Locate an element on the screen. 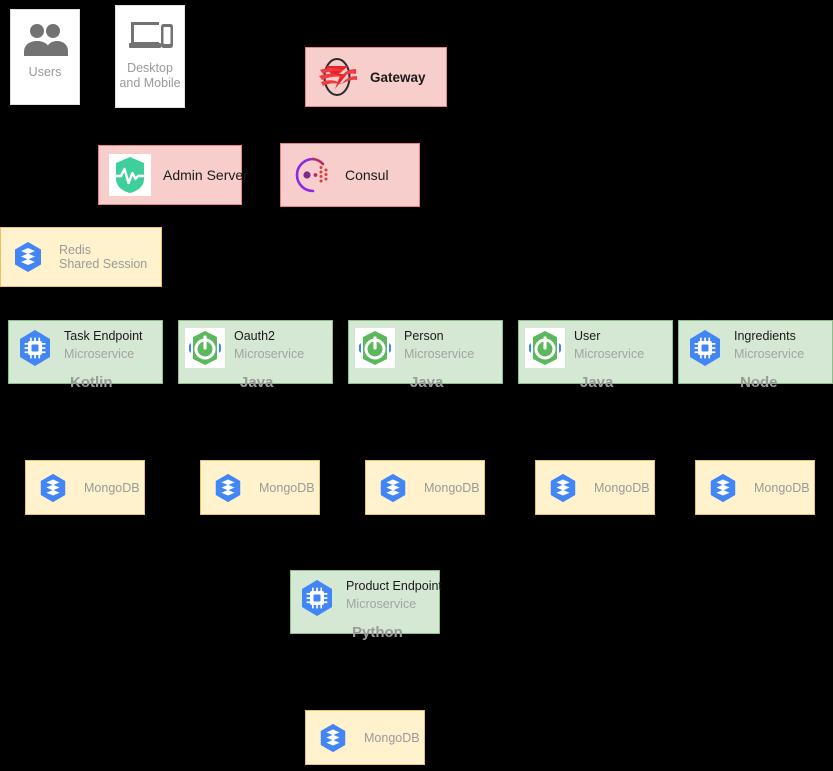  node-redis-line1: Redis is located at coordinates (75, 250).